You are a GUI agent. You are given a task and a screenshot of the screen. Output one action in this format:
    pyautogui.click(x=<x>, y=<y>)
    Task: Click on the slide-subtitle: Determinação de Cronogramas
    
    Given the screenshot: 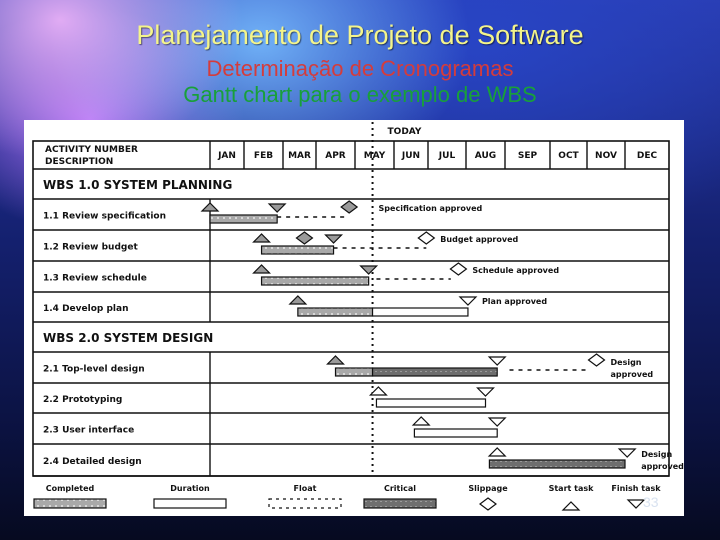 What is the action you would take?
    pyautogui.click(x=360, y=68)
    